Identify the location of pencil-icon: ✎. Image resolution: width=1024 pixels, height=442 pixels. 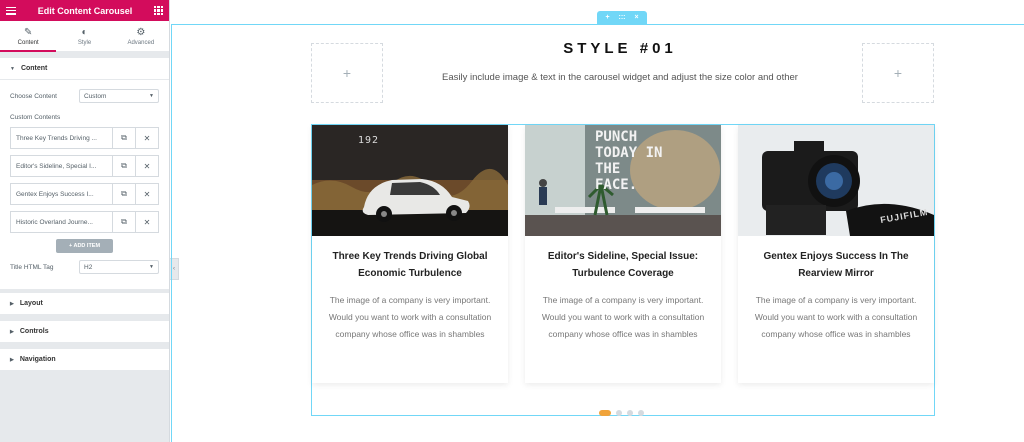
(28, 32).